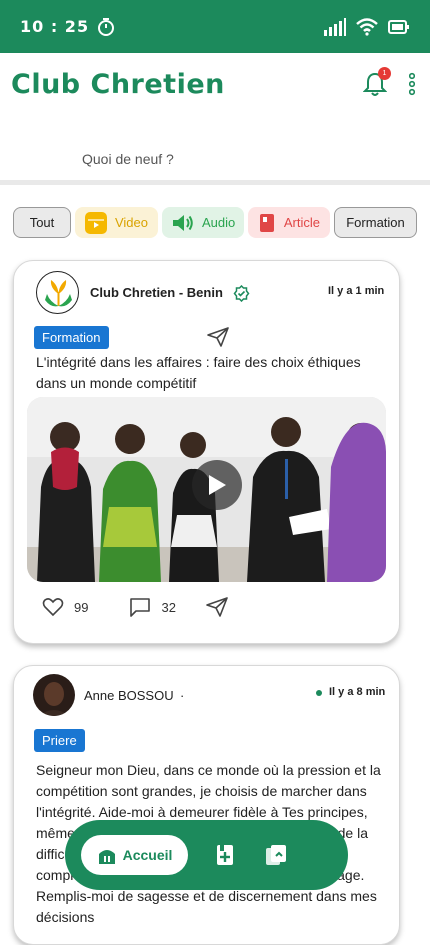 This screenshot has width=430, height=945. Describe the element at coordinates (367, 26) in the screenshot. I see `wifi-icon` at that location.